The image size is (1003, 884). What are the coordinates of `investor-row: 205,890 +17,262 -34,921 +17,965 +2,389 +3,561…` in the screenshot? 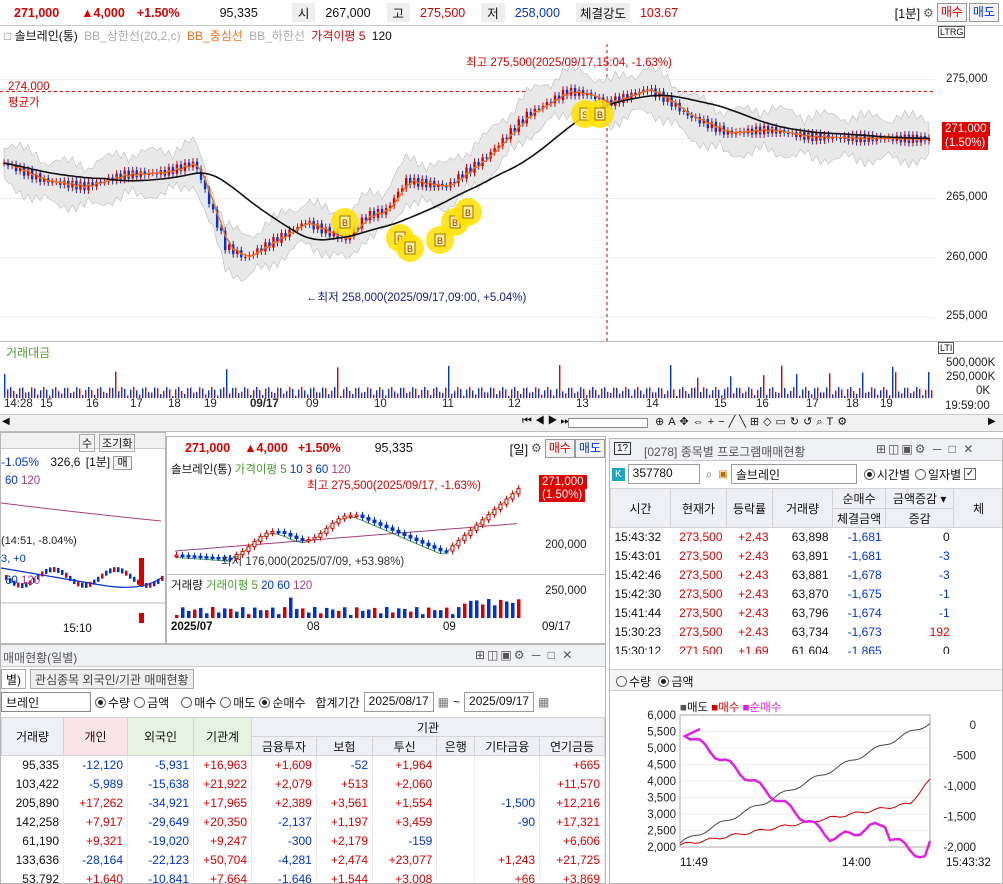 It's located at (303, 803).